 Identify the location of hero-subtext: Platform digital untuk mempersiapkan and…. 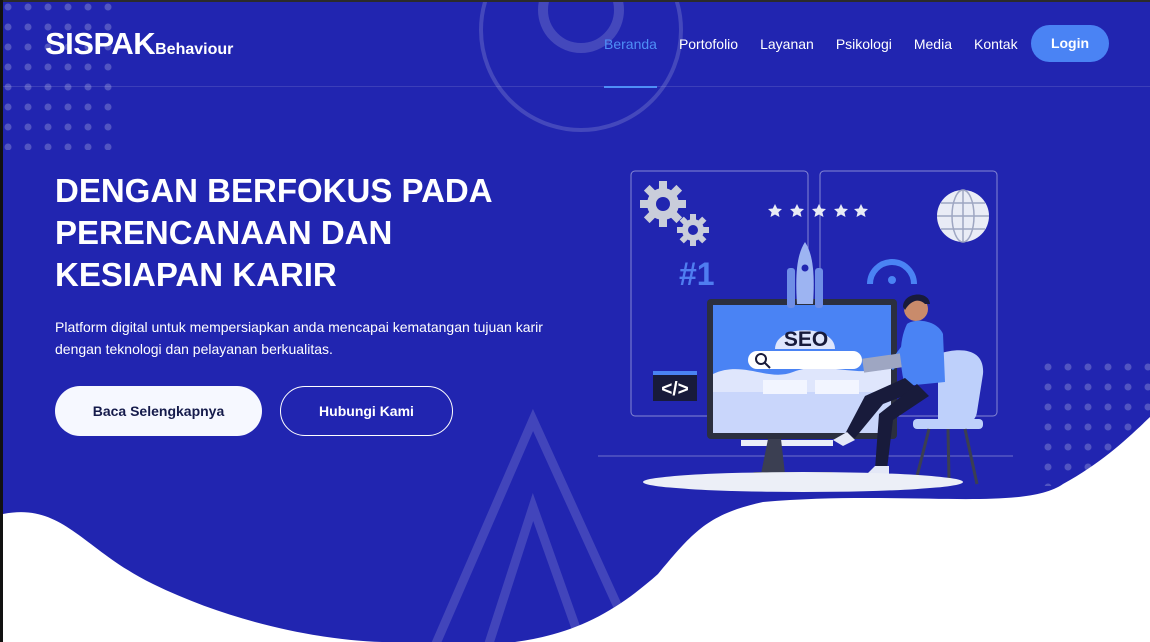
(299, 338).